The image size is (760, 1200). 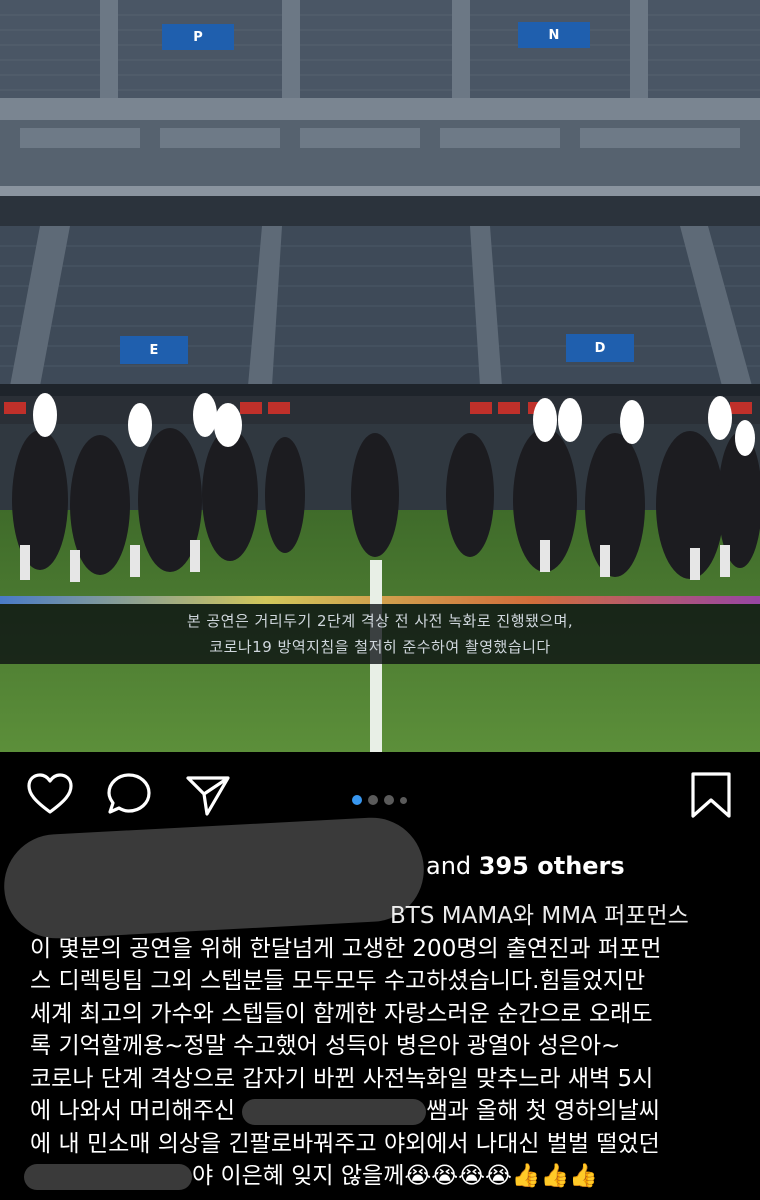 What do you see at coordinates (338, 981) in the screenshot?
I see `caption-line: 스 디렉팅팀 그외 스텝분들 모두모두 수고하셨습니다.힘들었지만` at bounding box center [338, 981].